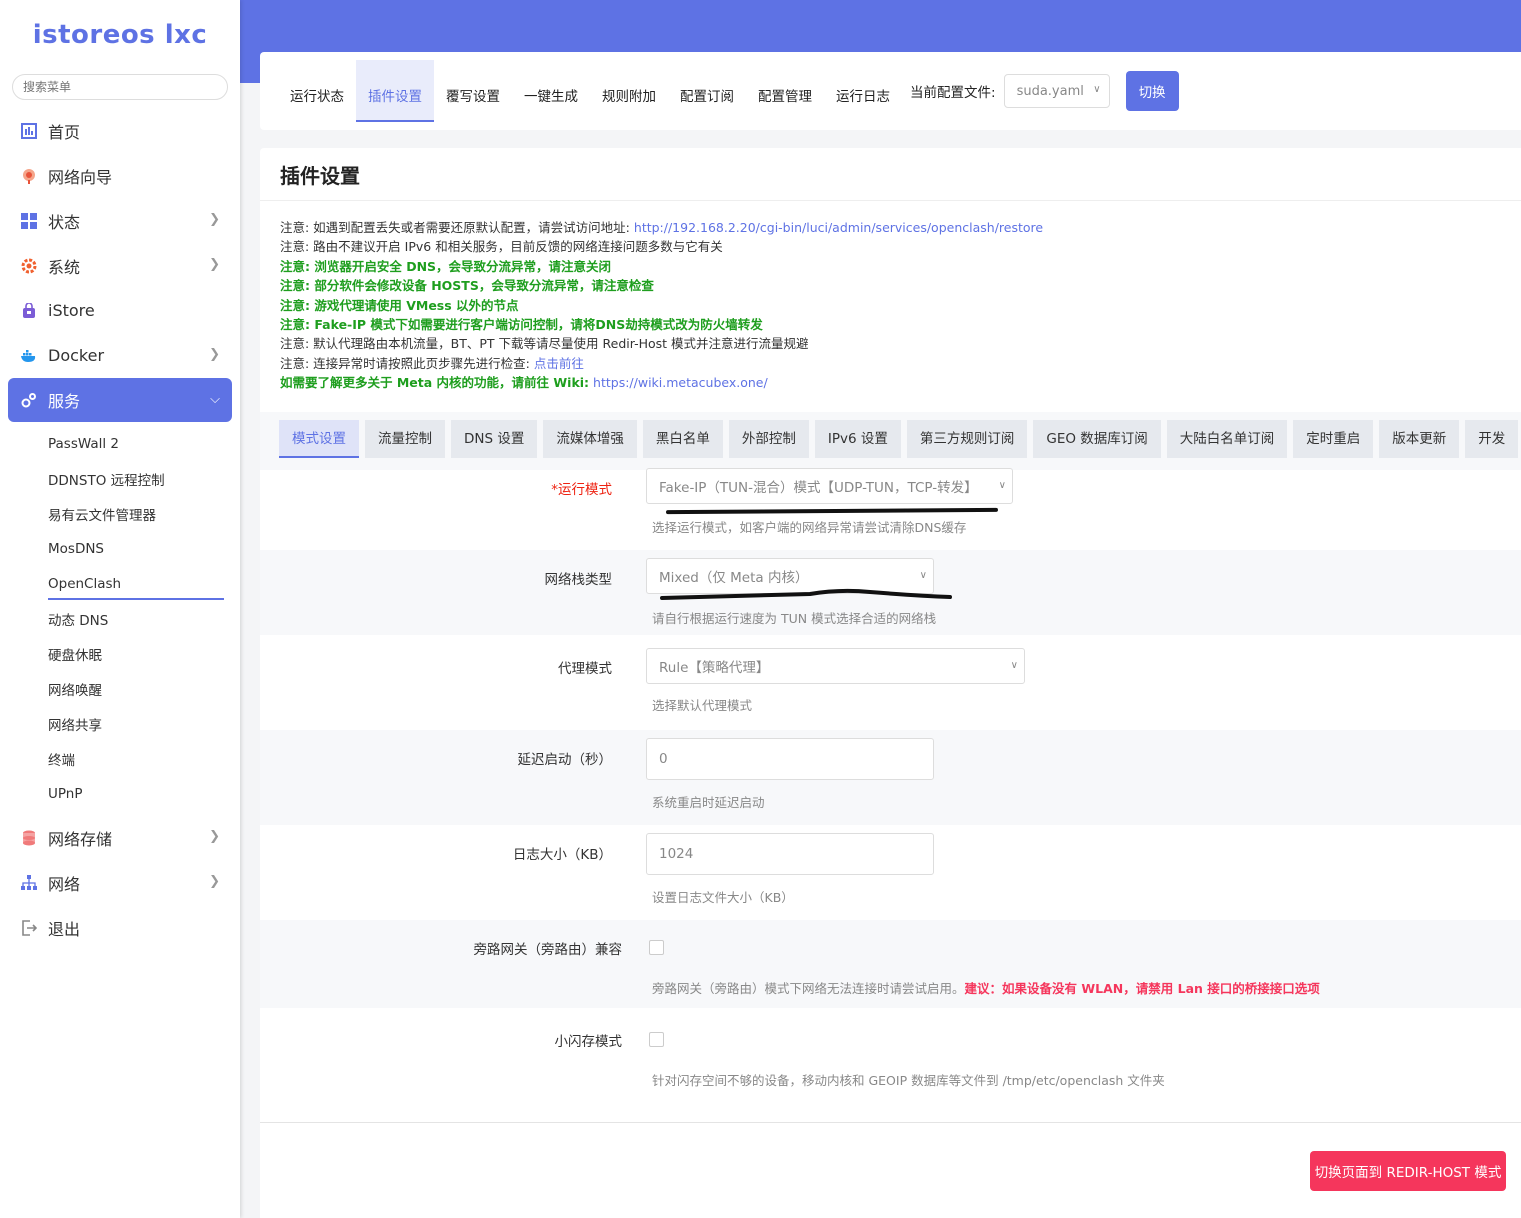 The image size is (1521, 1218). What do you see at coordinates (818, 488) in the screenshot?
I see `run-mode-value: Fake-IP（TUN-混合）模式【UDP-TUN，TCP-转发】` at bounding box center [818, 488].